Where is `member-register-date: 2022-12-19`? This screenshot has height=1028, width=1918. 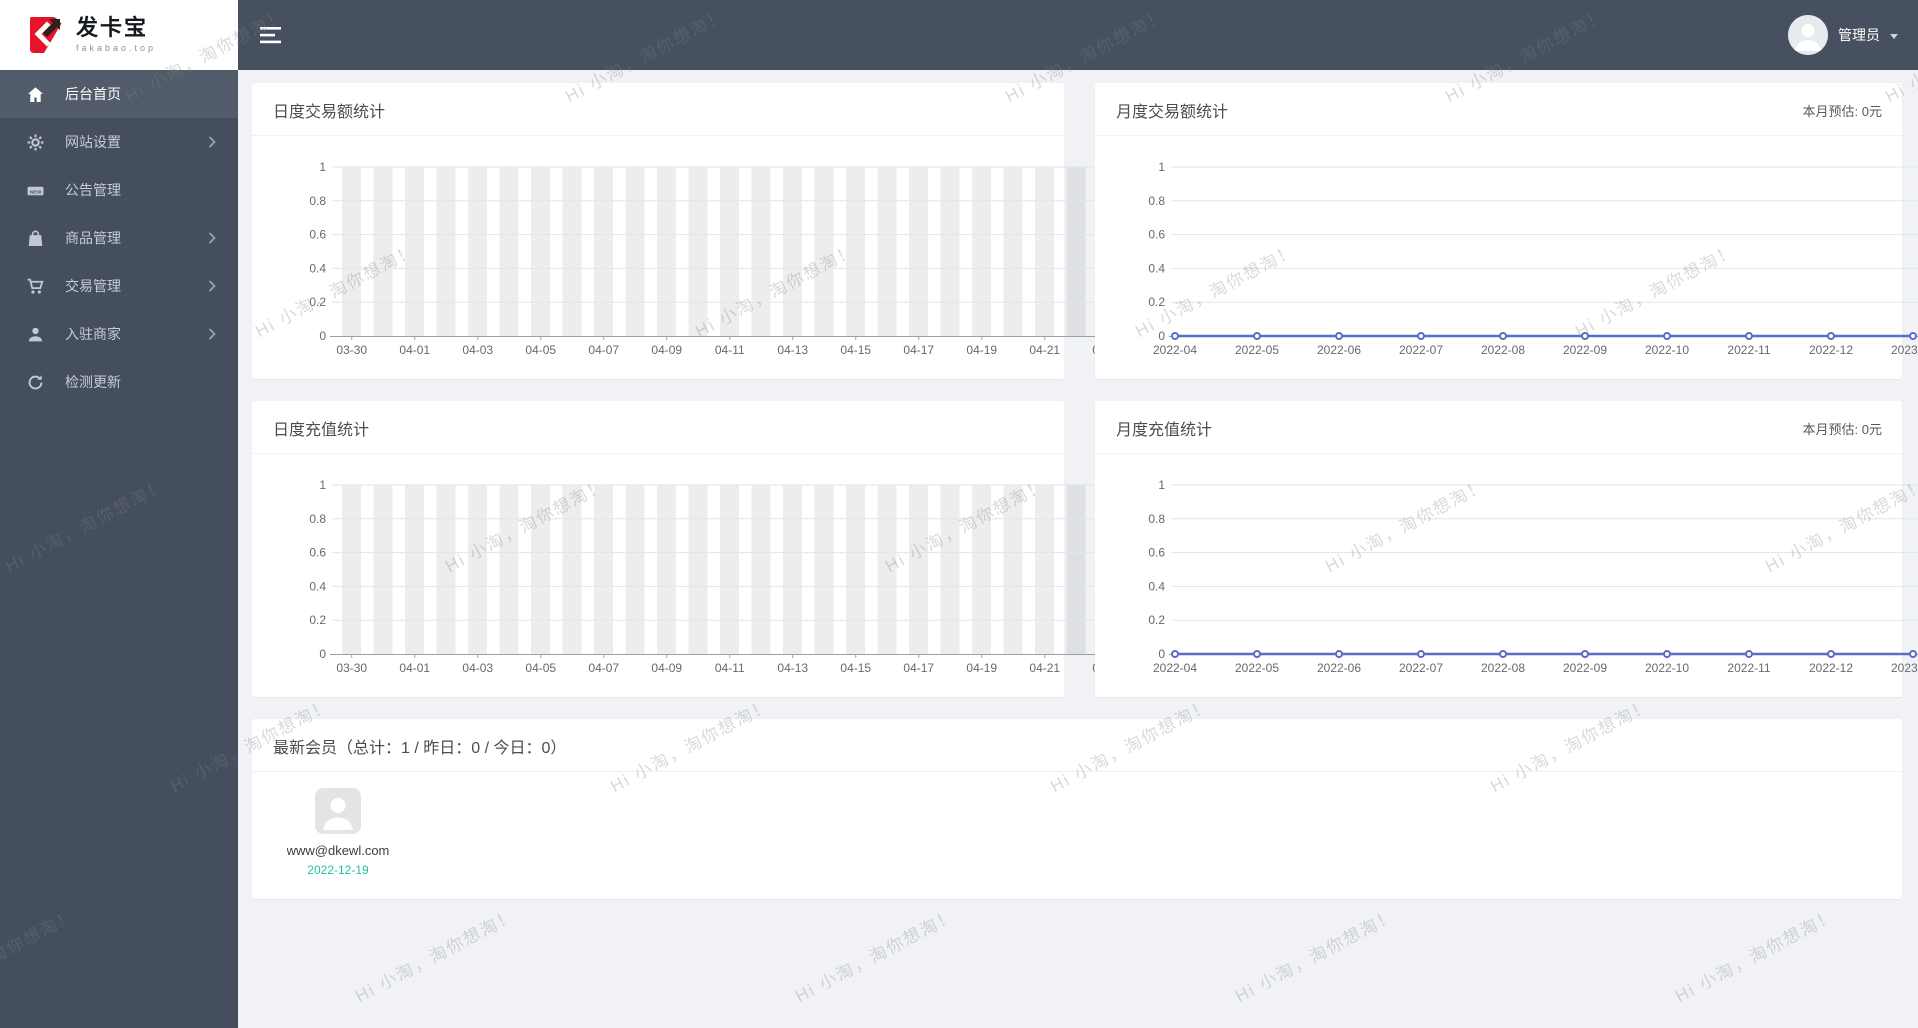
member-register-date: 2022-12-19 is located at coordinates (338, 870).